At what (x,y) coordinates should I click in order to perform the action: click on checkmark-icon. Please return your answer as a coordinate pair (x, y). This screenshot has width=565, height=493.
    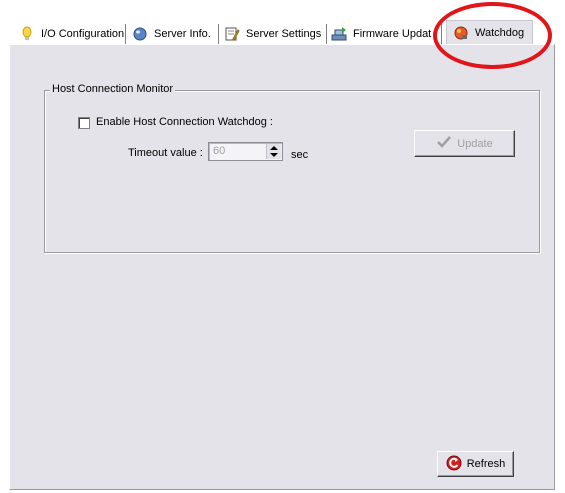
    Looking at the image, I should click on (444, 143).